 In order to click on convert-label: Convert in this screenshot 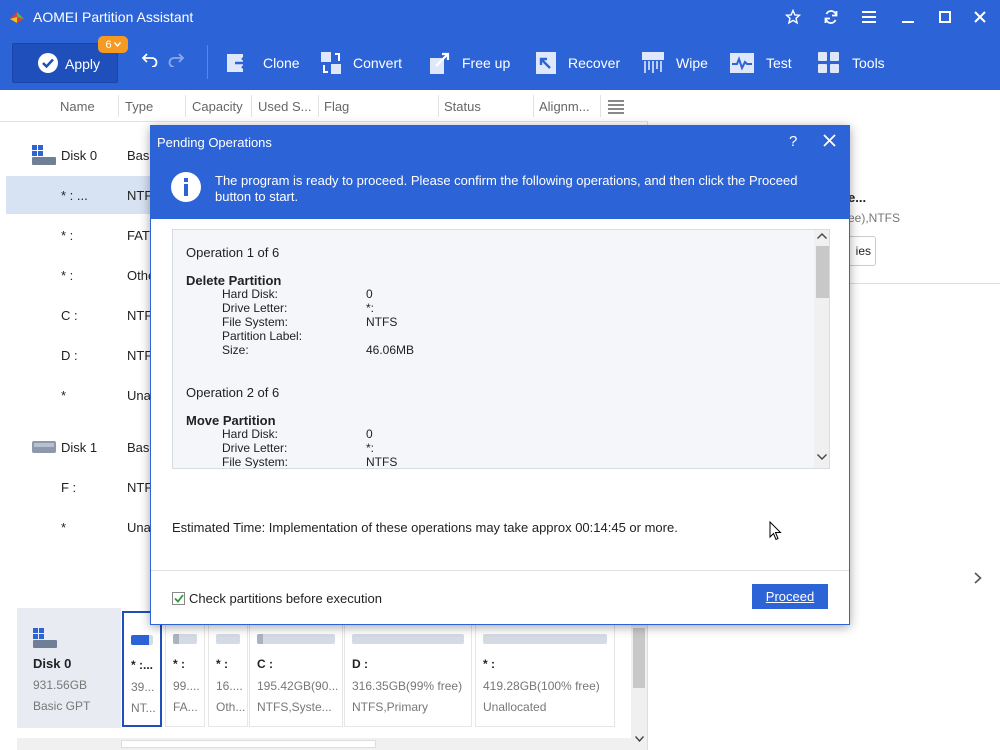, I will do `click(378, 63)`.